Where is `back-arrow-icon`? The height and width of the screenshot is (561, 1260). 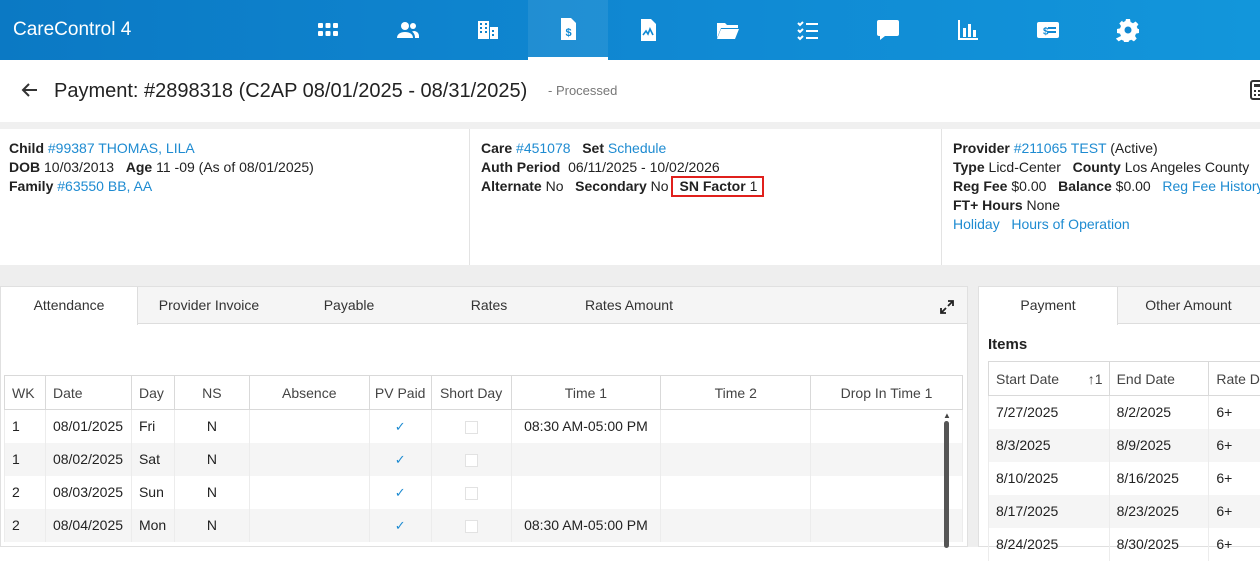
back-arrow-icon is located at coordinates (30, 90).